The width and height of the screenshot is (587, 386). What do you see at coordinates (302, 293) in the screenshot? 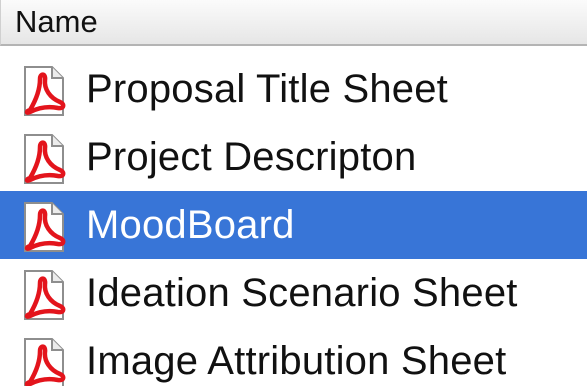
I see `file-name: Ideation Scenario Sheet` at bounding box center [302, 293].